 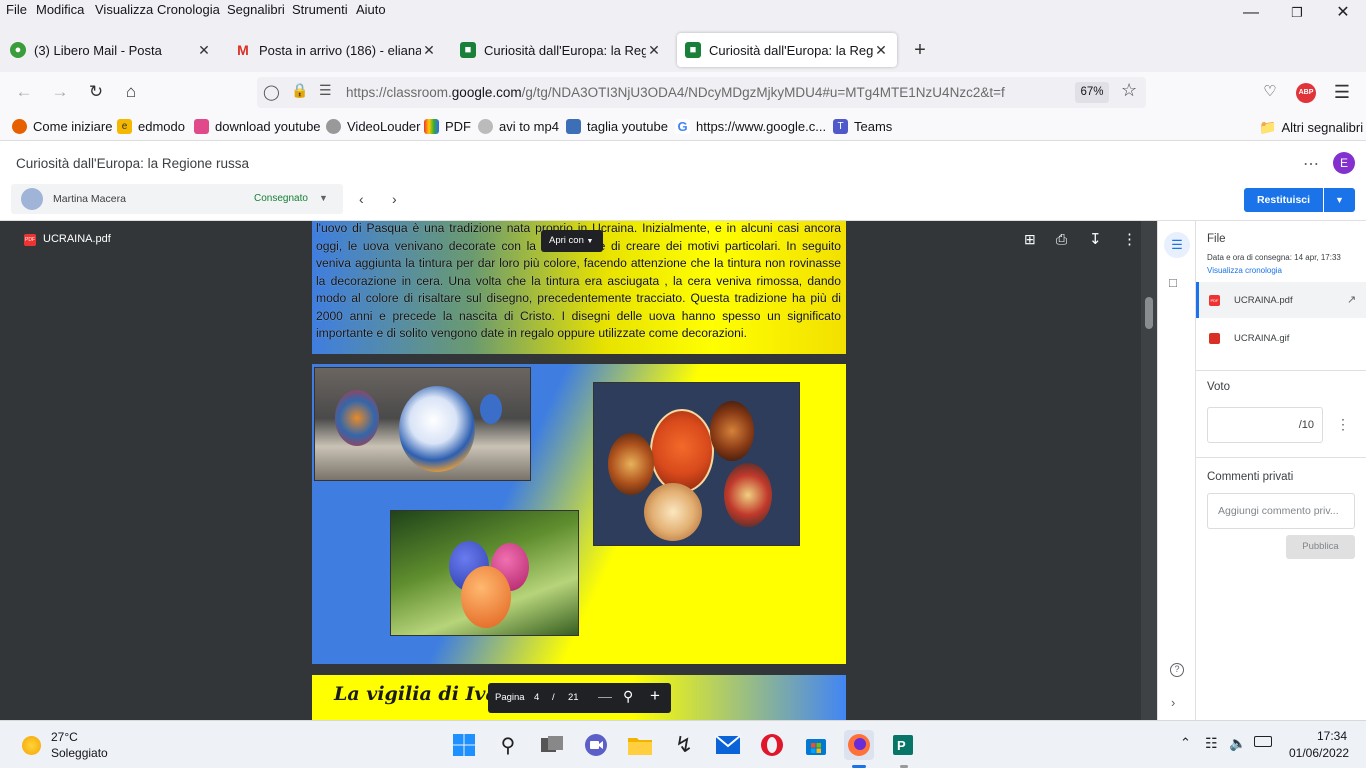 What do you see at coordinates (299, 90) in the screenshot?
I see `lock-icon: 🔒` at bounding box center [299, 90].